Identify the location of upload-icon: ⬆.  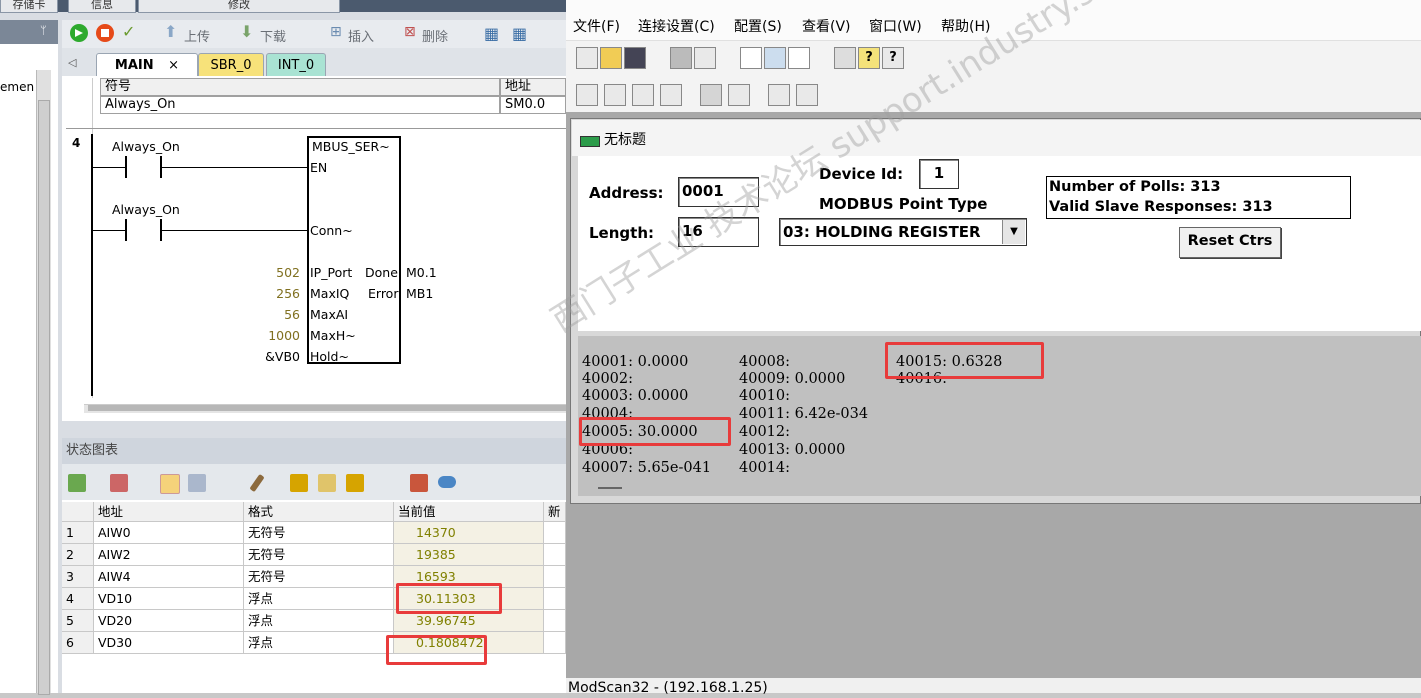
(170, 31).